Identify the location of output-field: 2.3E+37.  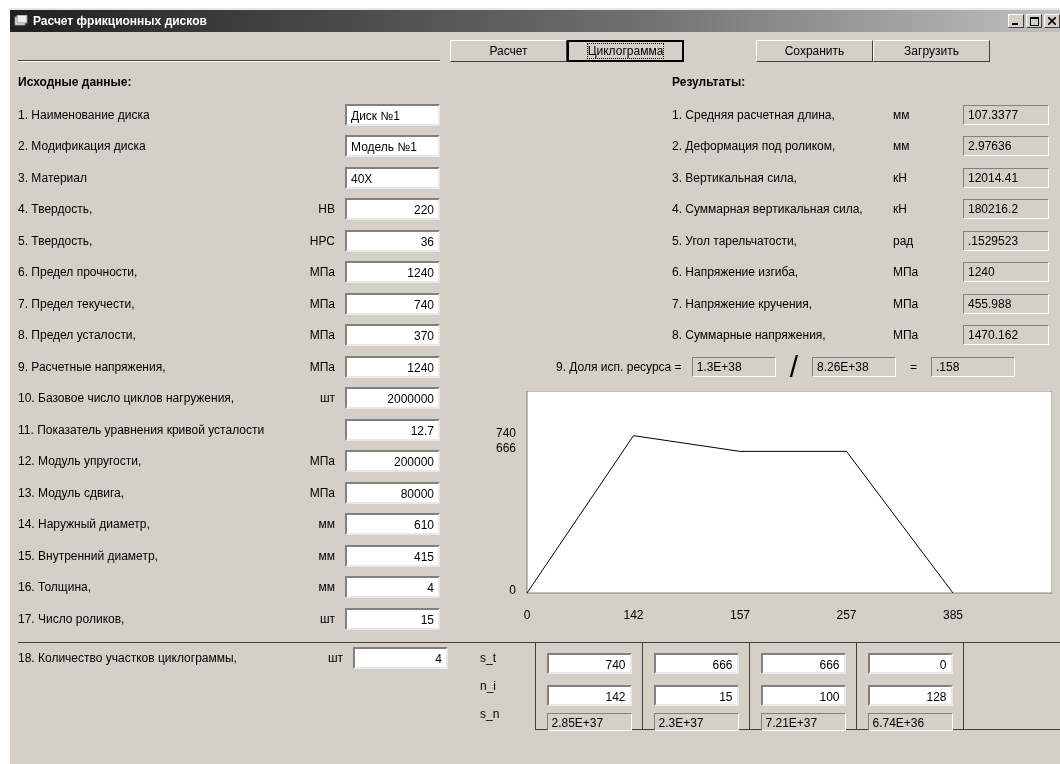
(696, 722).